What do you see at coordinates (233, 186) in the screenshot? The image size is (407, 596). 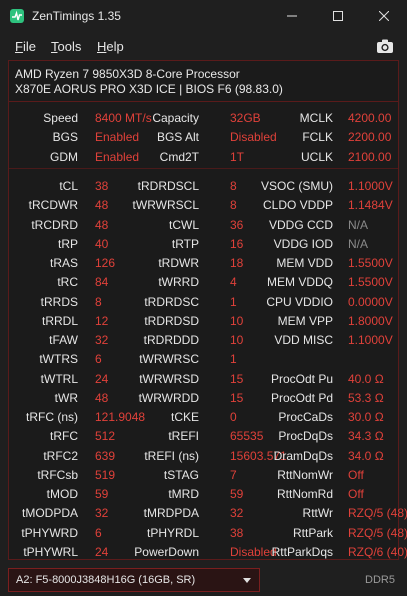 I see `value-trdrdscl: 8` at bounding box center [233, 186].